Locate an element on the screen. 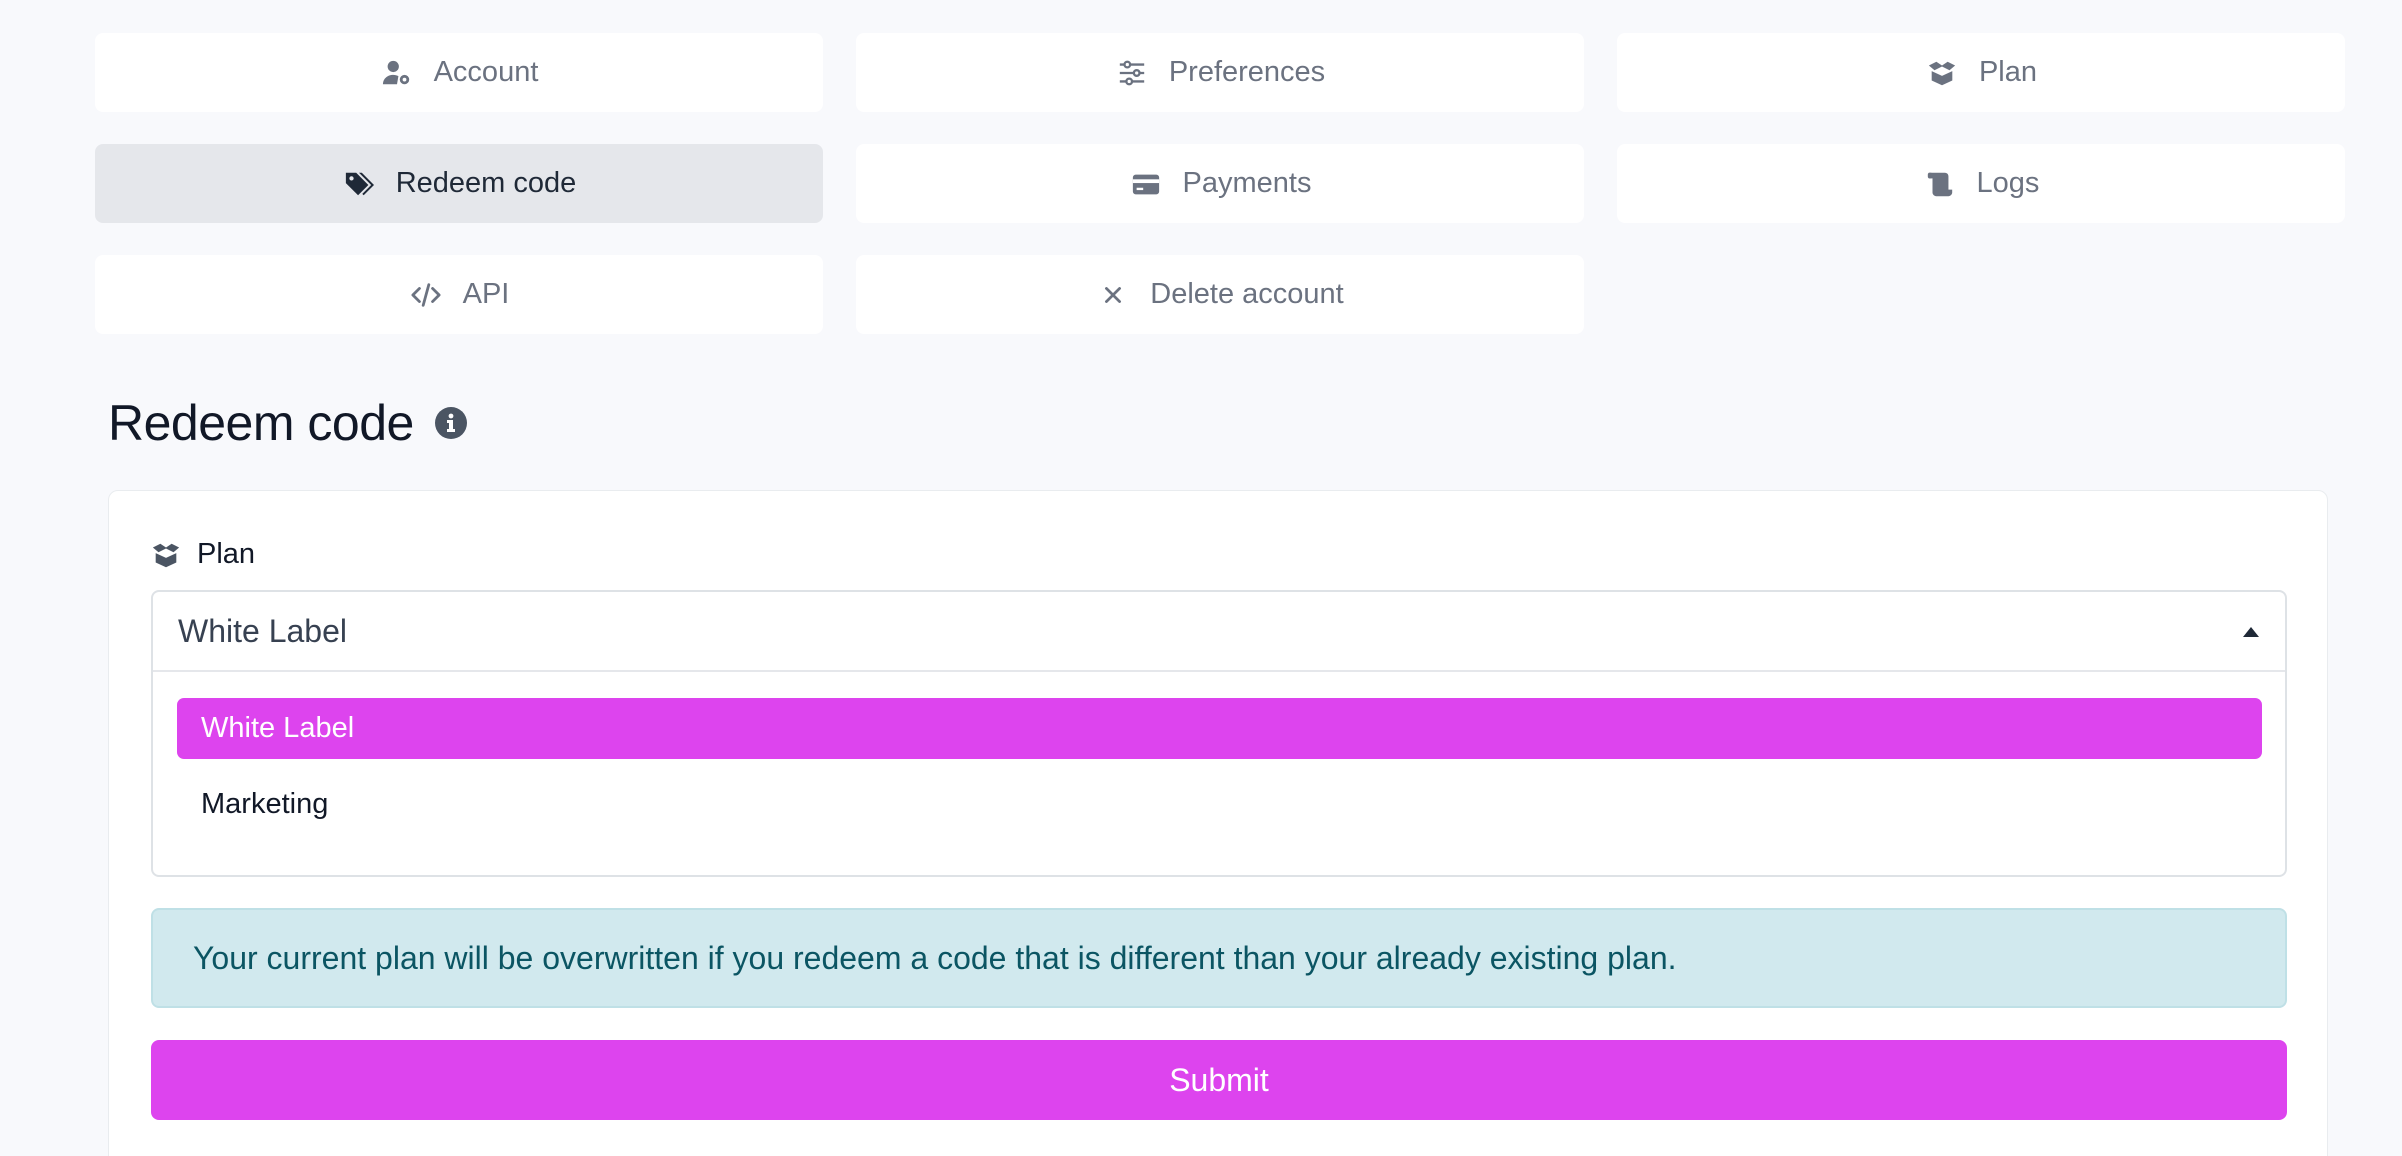  plan-select-current: White Label is located at coordinates (1219, 632).